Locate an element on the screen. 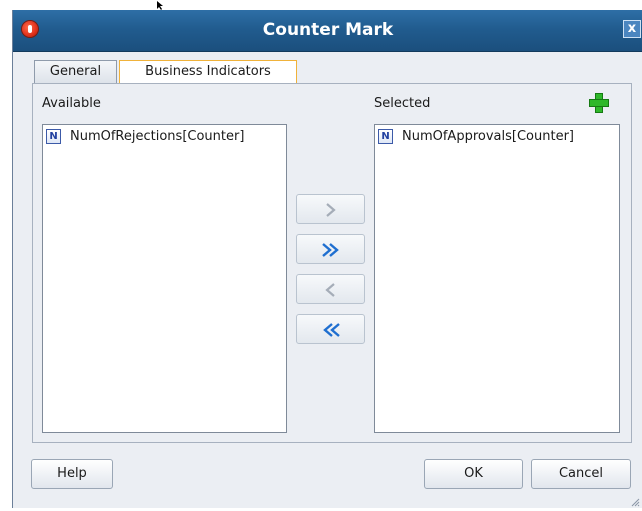 This screenshot has width=642, height=511. chevron-right-icon is located at coordinates (331, 210).